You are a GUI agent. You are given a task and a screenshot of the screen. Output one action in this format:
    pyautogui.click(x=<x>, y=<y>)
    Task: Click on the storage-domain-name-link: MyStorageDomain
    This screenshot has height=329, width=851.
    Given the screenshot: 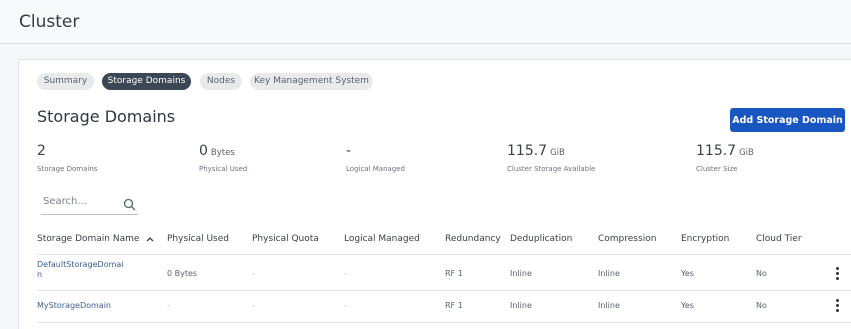 What is the action you would take?
    pyautogui.click(x=74, y=306)
    